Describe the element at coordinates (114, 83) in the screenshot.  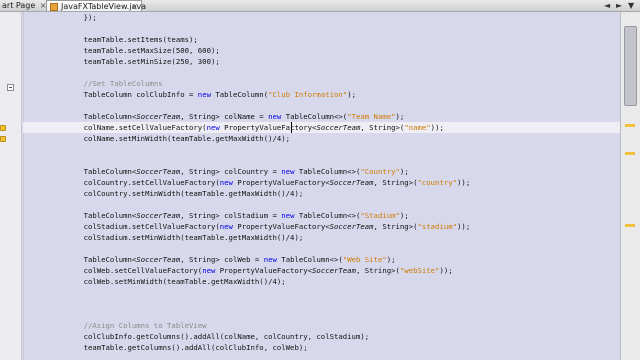
I see `code-line: //Set TableColumns` at that location.